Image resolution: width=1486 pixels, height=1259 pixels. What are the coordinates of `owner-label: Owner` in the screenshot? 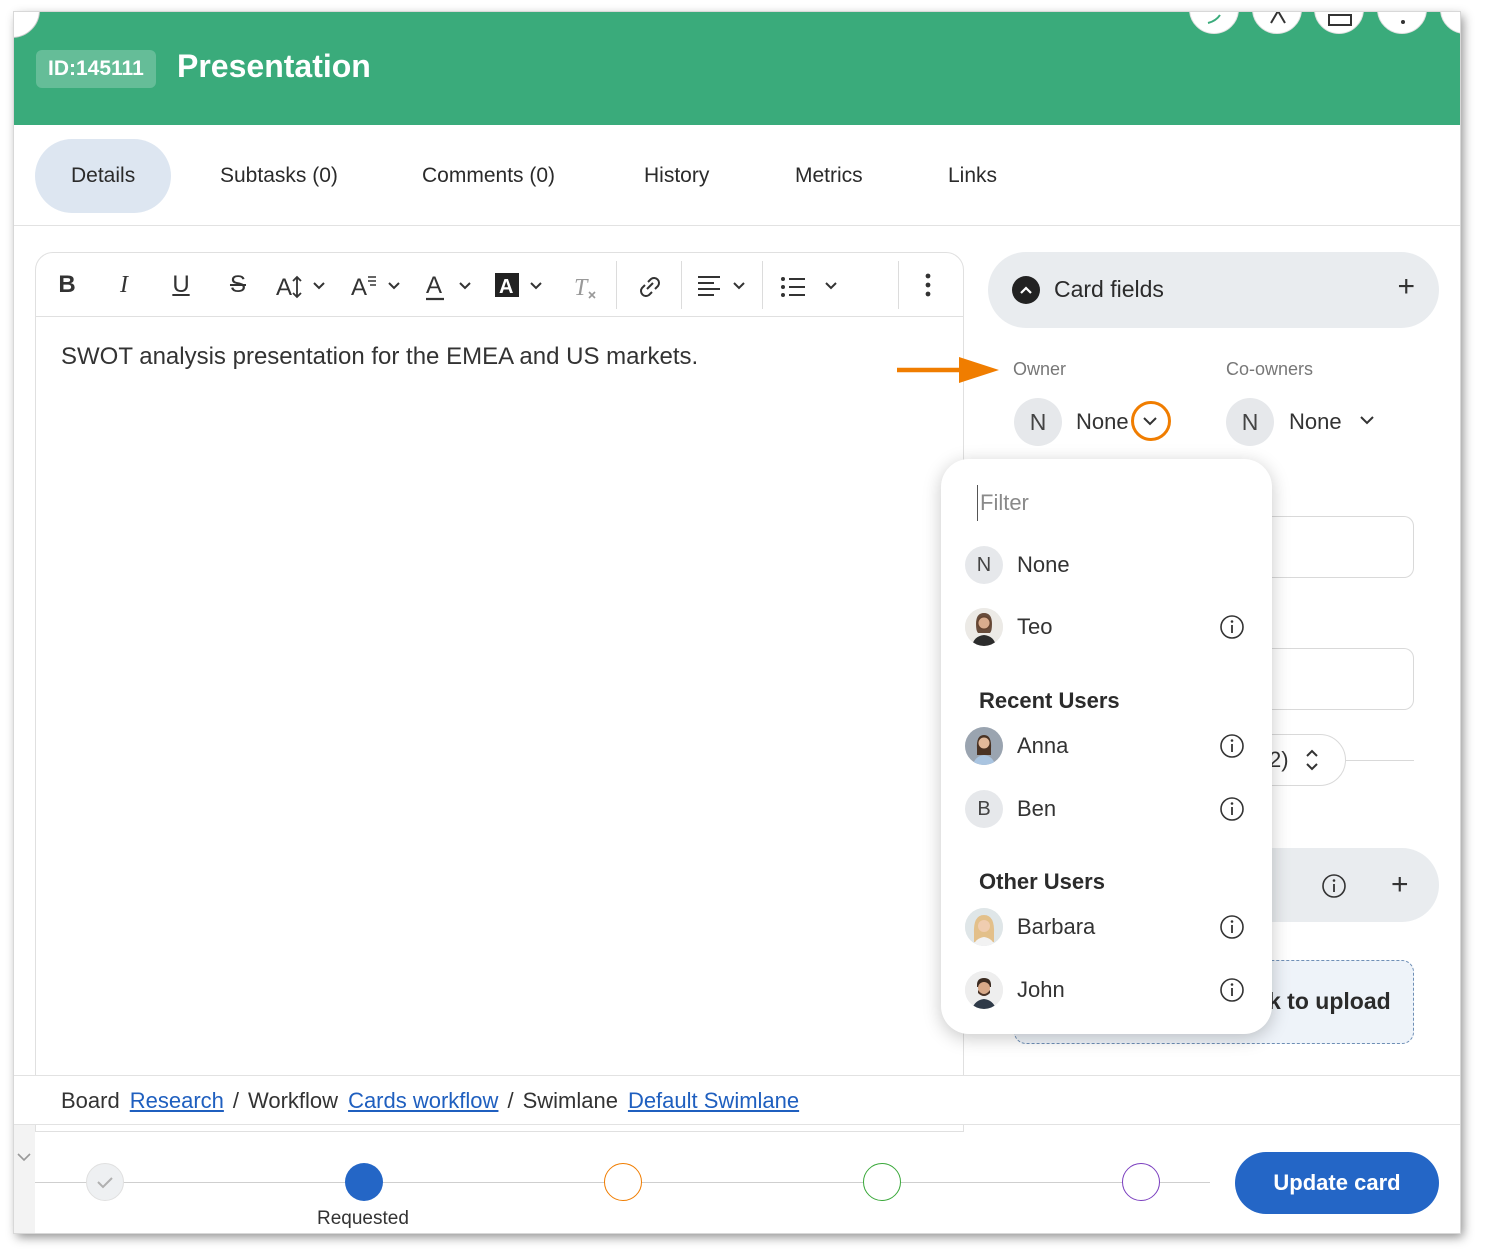 It's located at (1040, 369).